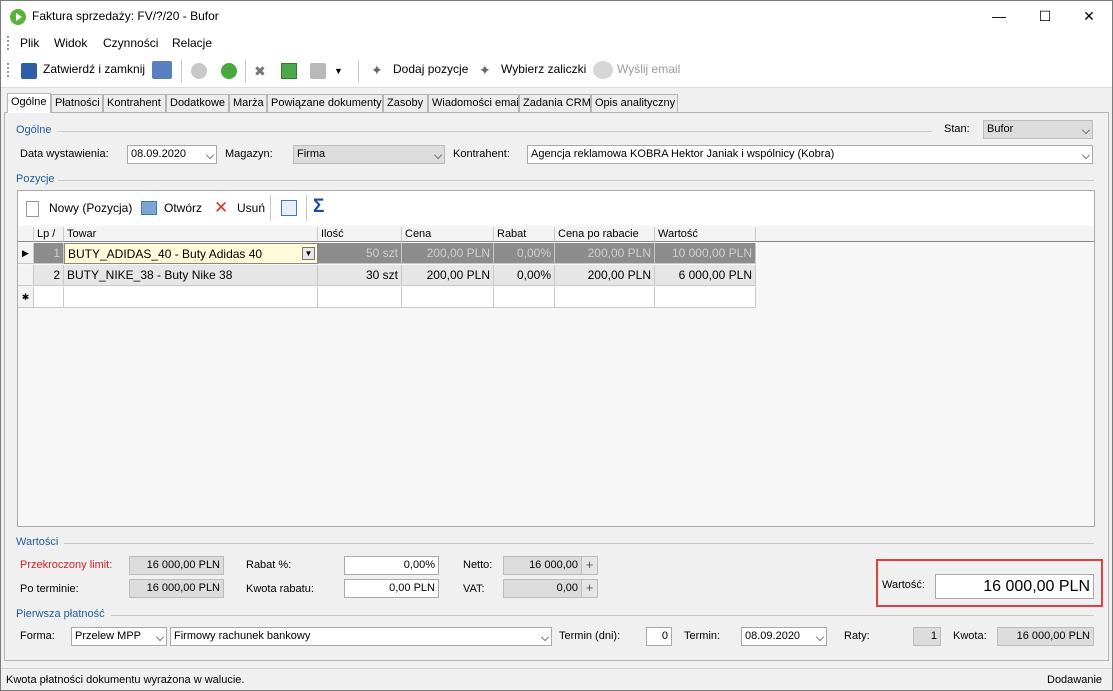 The image size is (1113, 691). I want to click on tab-ogolne: Ogólne, so click(29, 103).